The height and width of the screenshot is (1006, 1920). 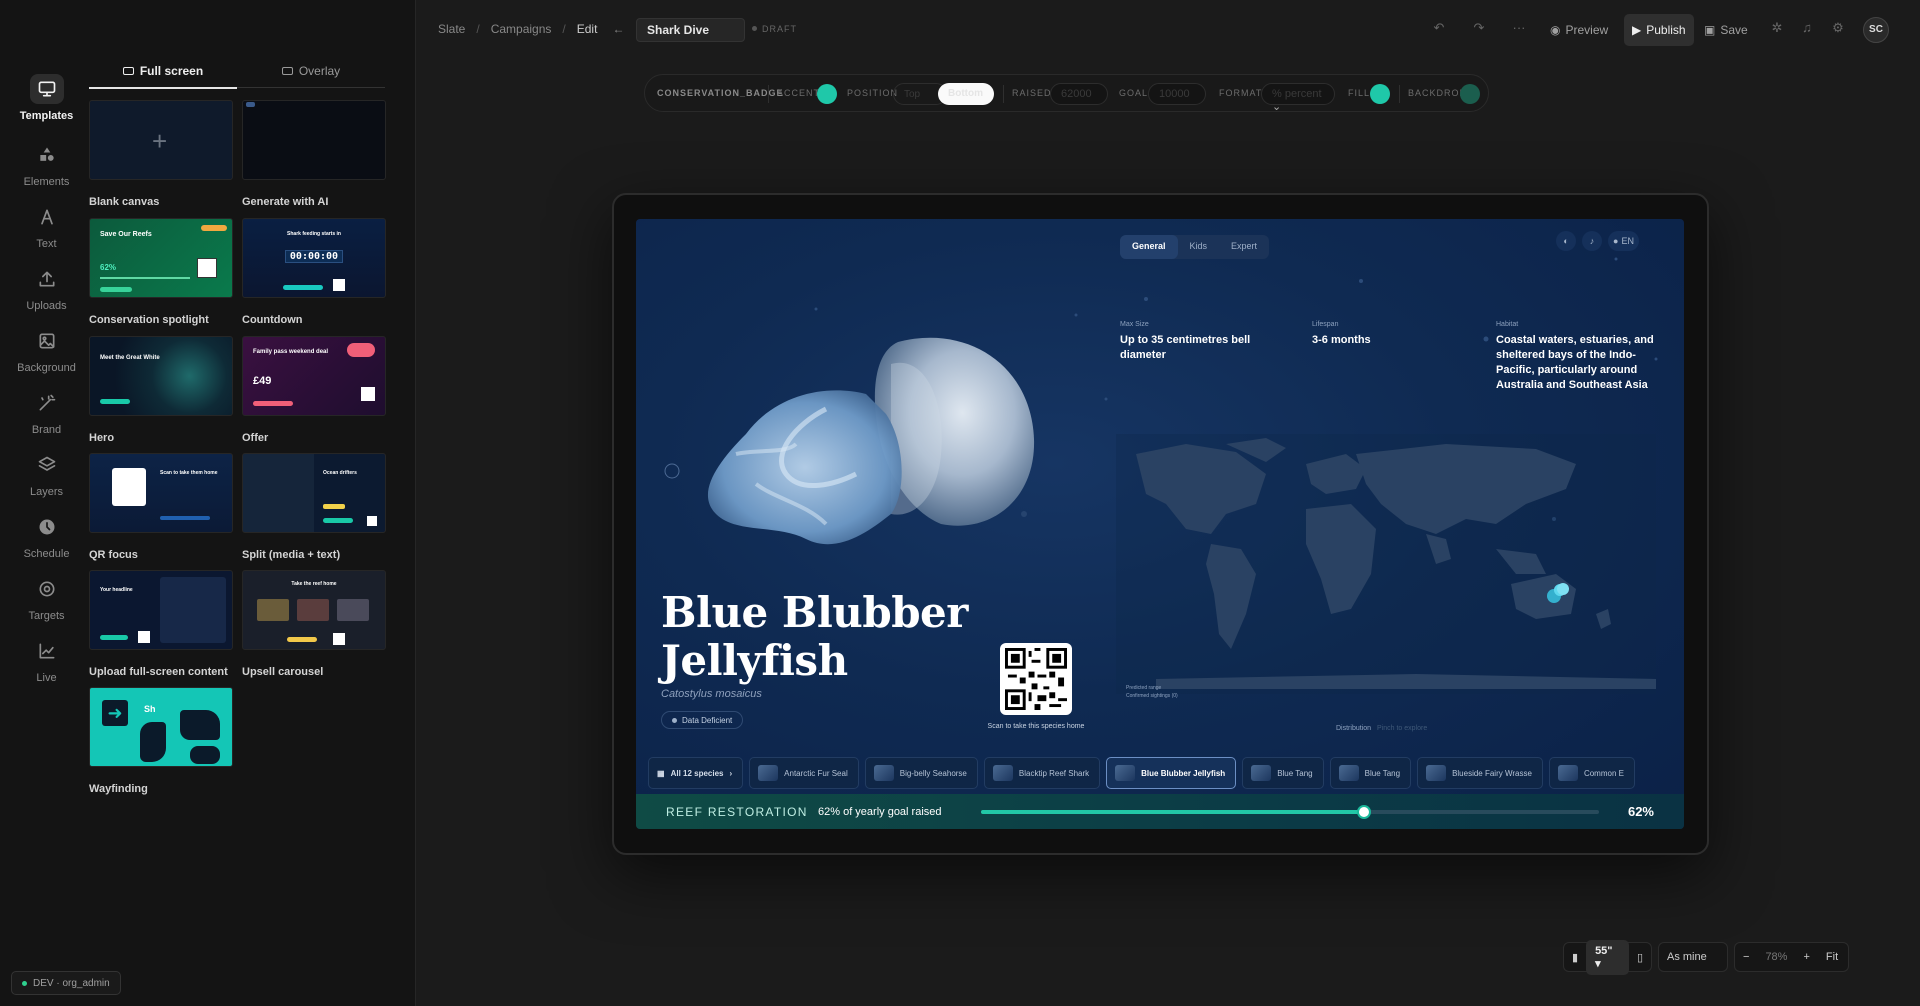 What do you see at coordinates (1659, 30) in the screenshot?
I see `publish-button: ▶ Publish` at bounding box center [1659, 30].